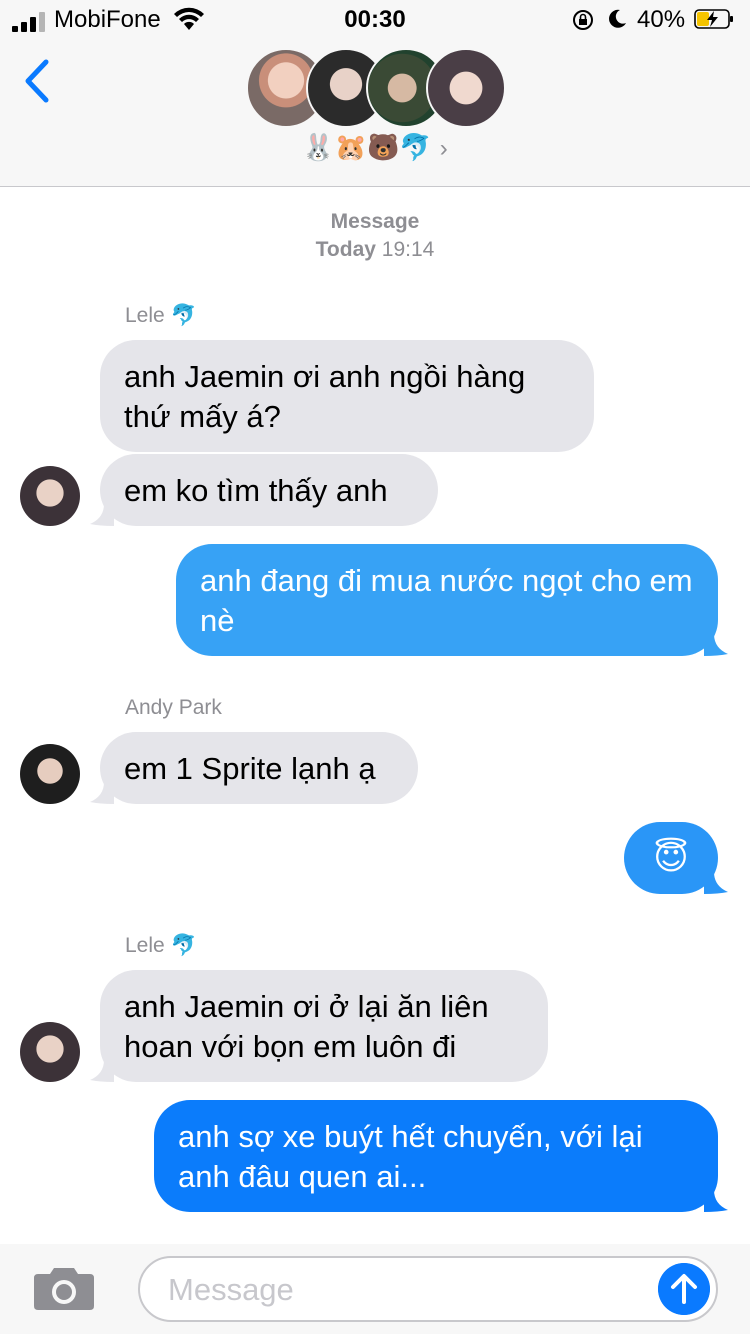 This screenshot has width=750, height=1334. I want to click on sender-name: Andy Park, so click(173, 707).